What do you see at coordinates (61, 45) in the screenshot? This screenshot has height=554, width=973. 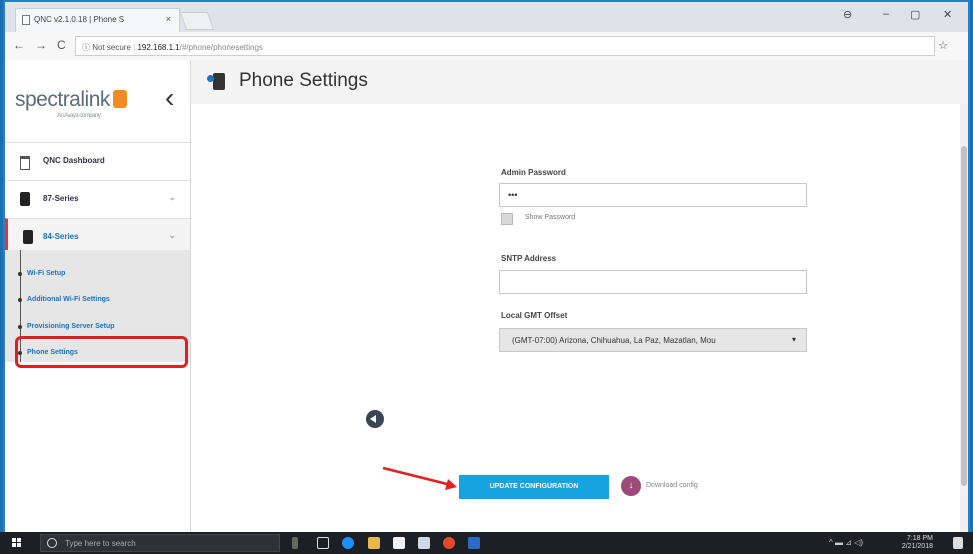 I see `reload-button: C` at bounding box center [61, 45].